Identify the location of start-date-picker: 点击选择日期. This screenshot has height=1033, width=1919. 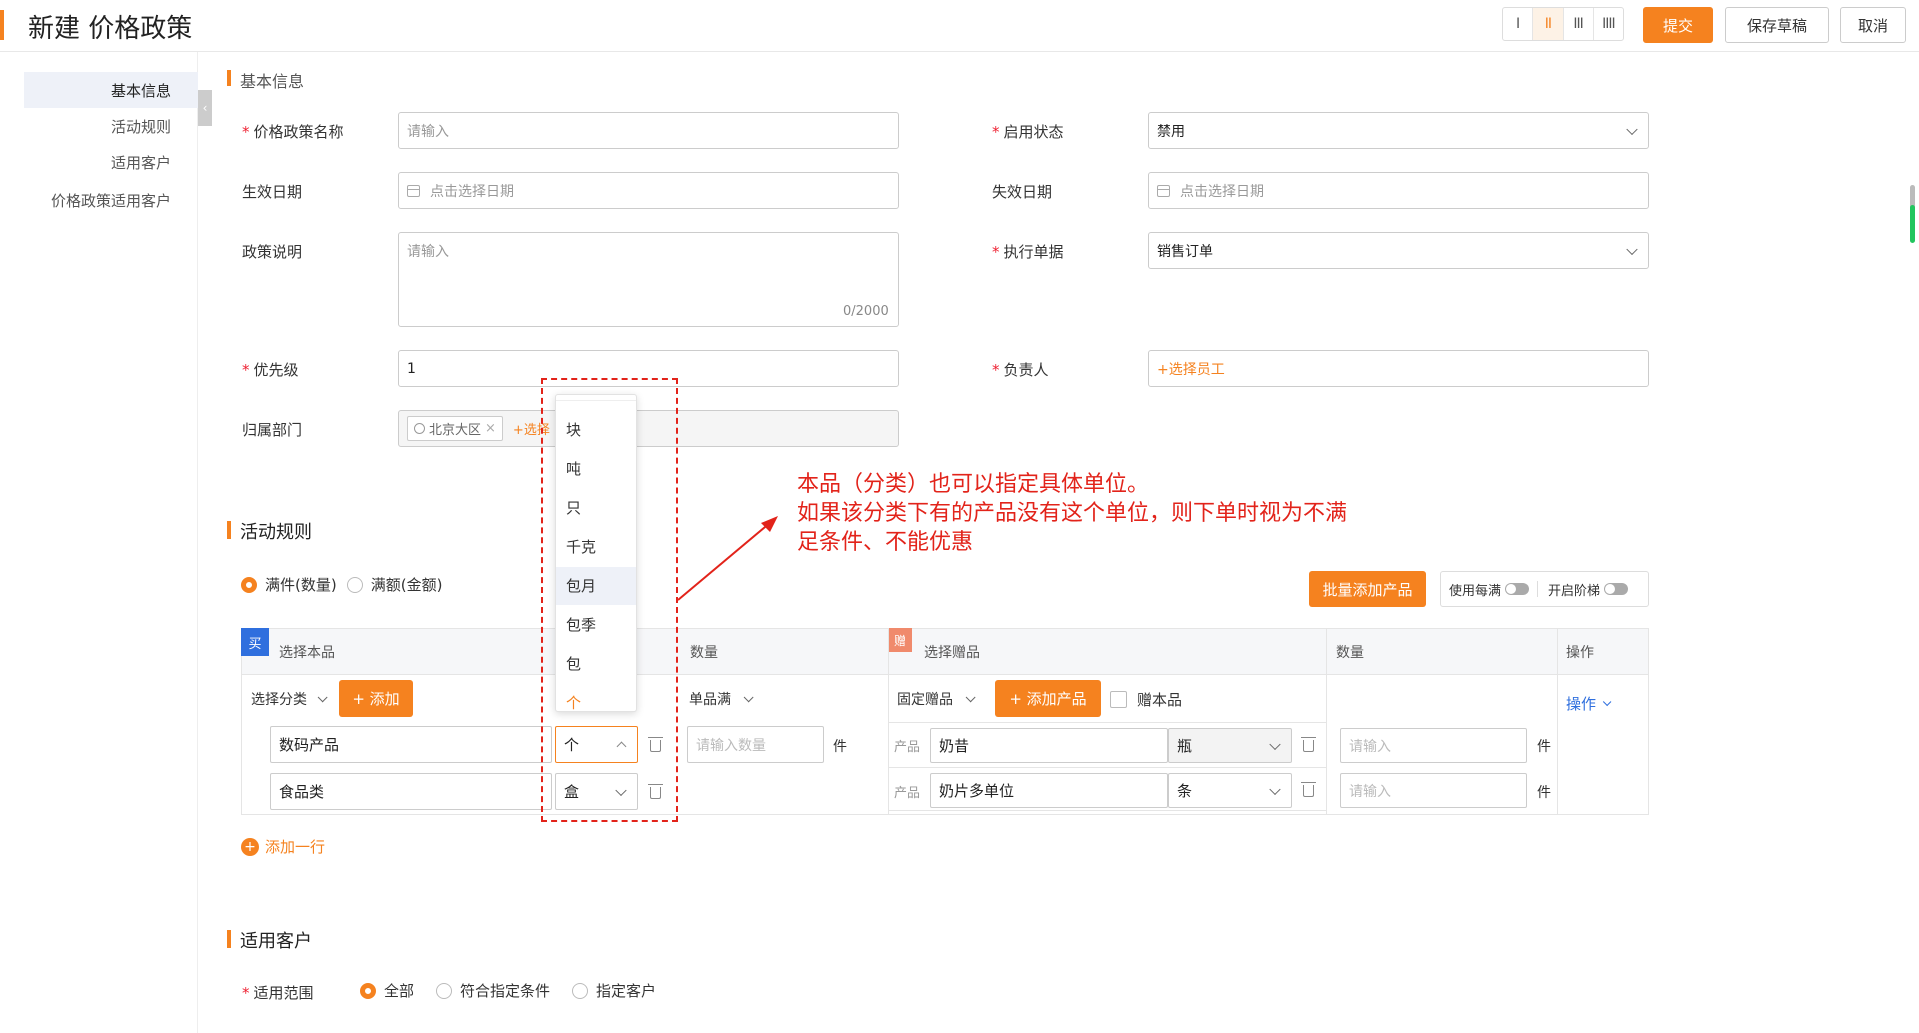
(648, 190).